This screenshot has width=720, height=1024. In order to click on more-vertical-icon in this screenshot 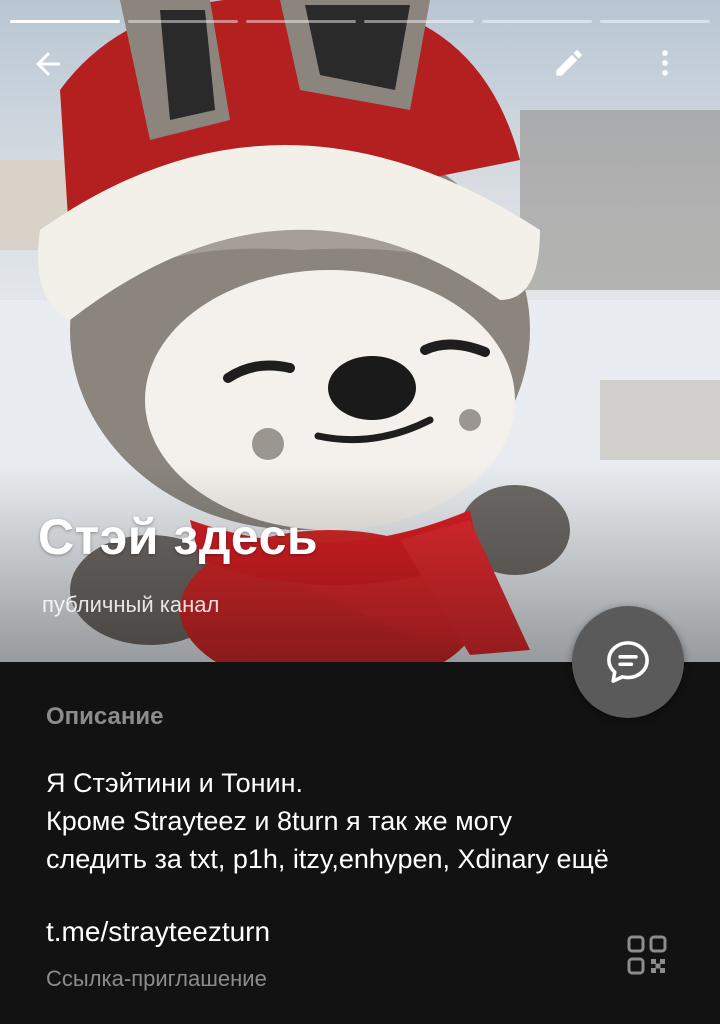, I will do `click(665, 63)`.